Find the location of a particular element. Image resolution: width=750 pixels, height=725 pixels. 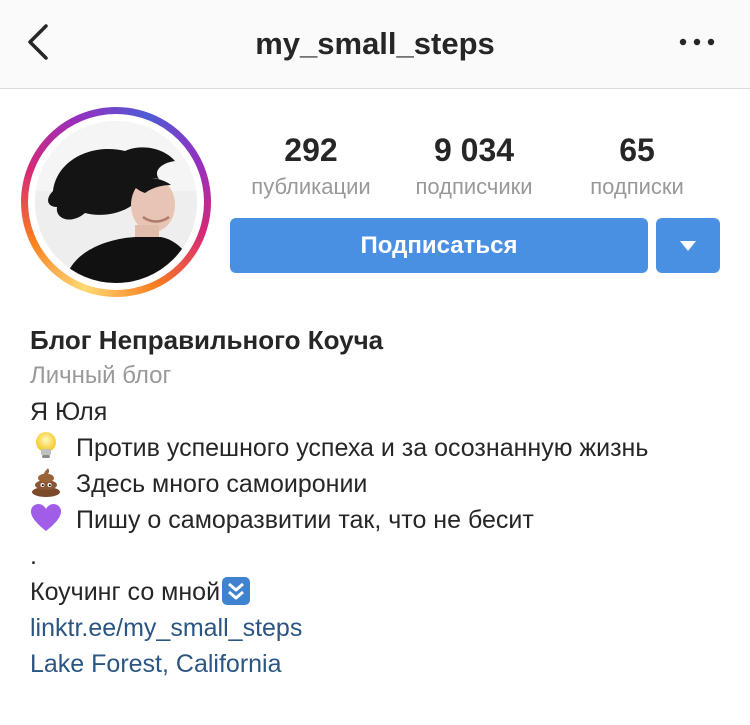

location-link: Lake Forest, California is located at coordinates (380, 664).